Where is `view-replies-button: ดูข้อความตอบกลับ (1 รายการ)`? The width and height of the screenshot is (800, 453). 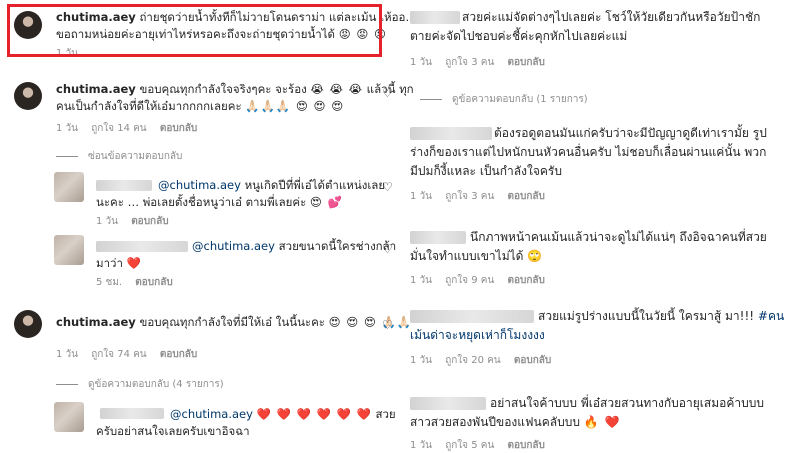
view-replies-button: ดูข้อความตอบกลับ (1 รายการ) is located at coordinates (504, 99).